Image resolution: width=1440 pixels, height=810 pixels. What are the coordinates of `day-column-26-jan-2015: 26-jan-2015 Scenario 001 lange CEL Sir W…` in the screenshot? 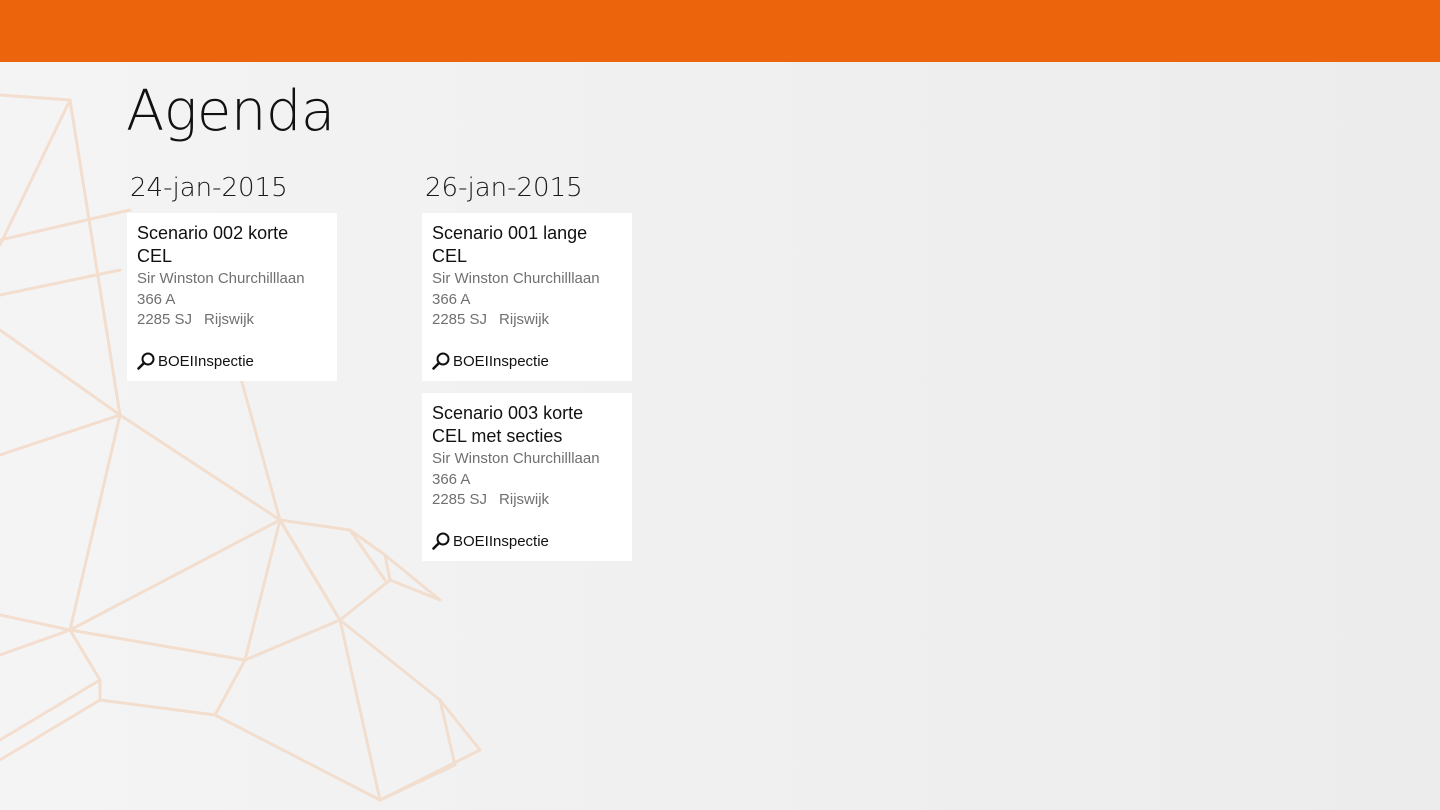 It's located at (528, 371).